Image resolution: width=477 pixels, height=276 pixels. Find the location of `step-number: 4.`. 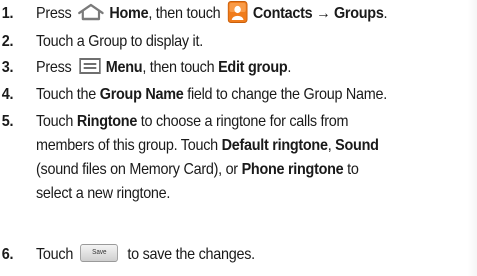

step-number: 4. is located at coordinates (7, 94).